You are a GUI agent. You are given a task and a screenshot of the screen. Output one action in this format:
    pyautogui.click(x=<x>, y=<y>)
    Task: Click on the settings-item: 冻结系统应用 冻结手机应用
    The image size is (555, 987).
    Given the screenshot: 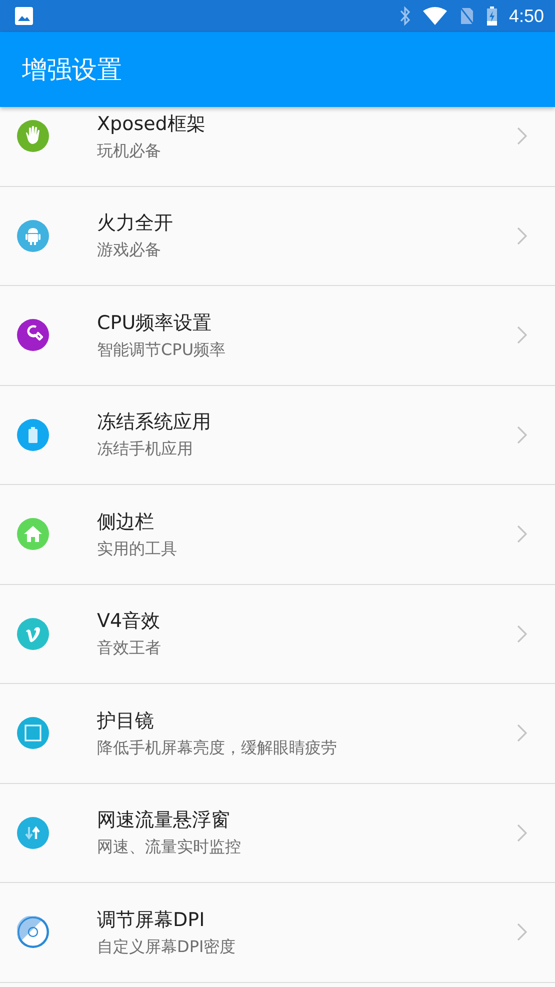 What is the action you would take?
    pyautogui.click(x=277, y=435)
    